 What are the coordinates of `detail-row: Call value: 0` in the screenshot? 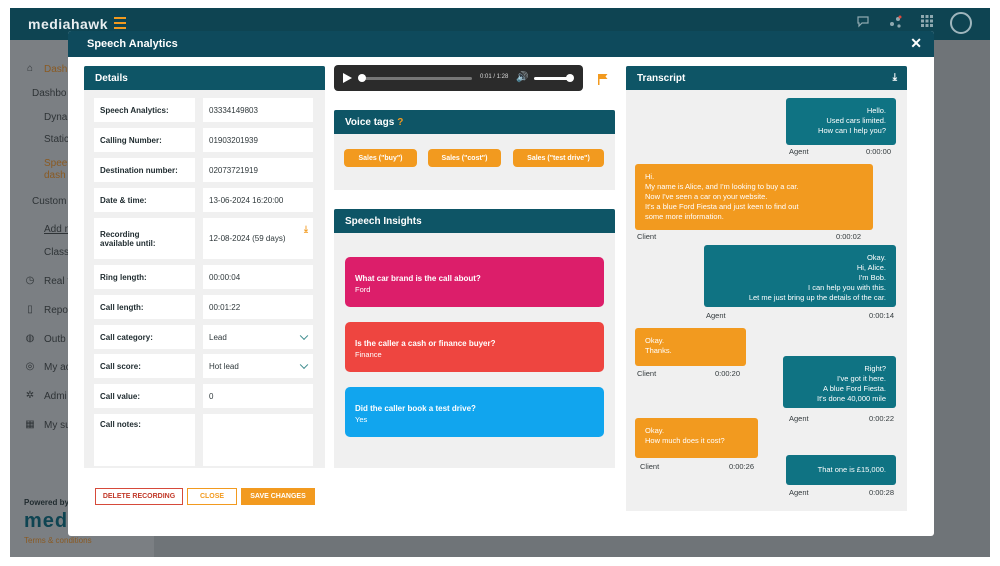 It's located at (203, 396).